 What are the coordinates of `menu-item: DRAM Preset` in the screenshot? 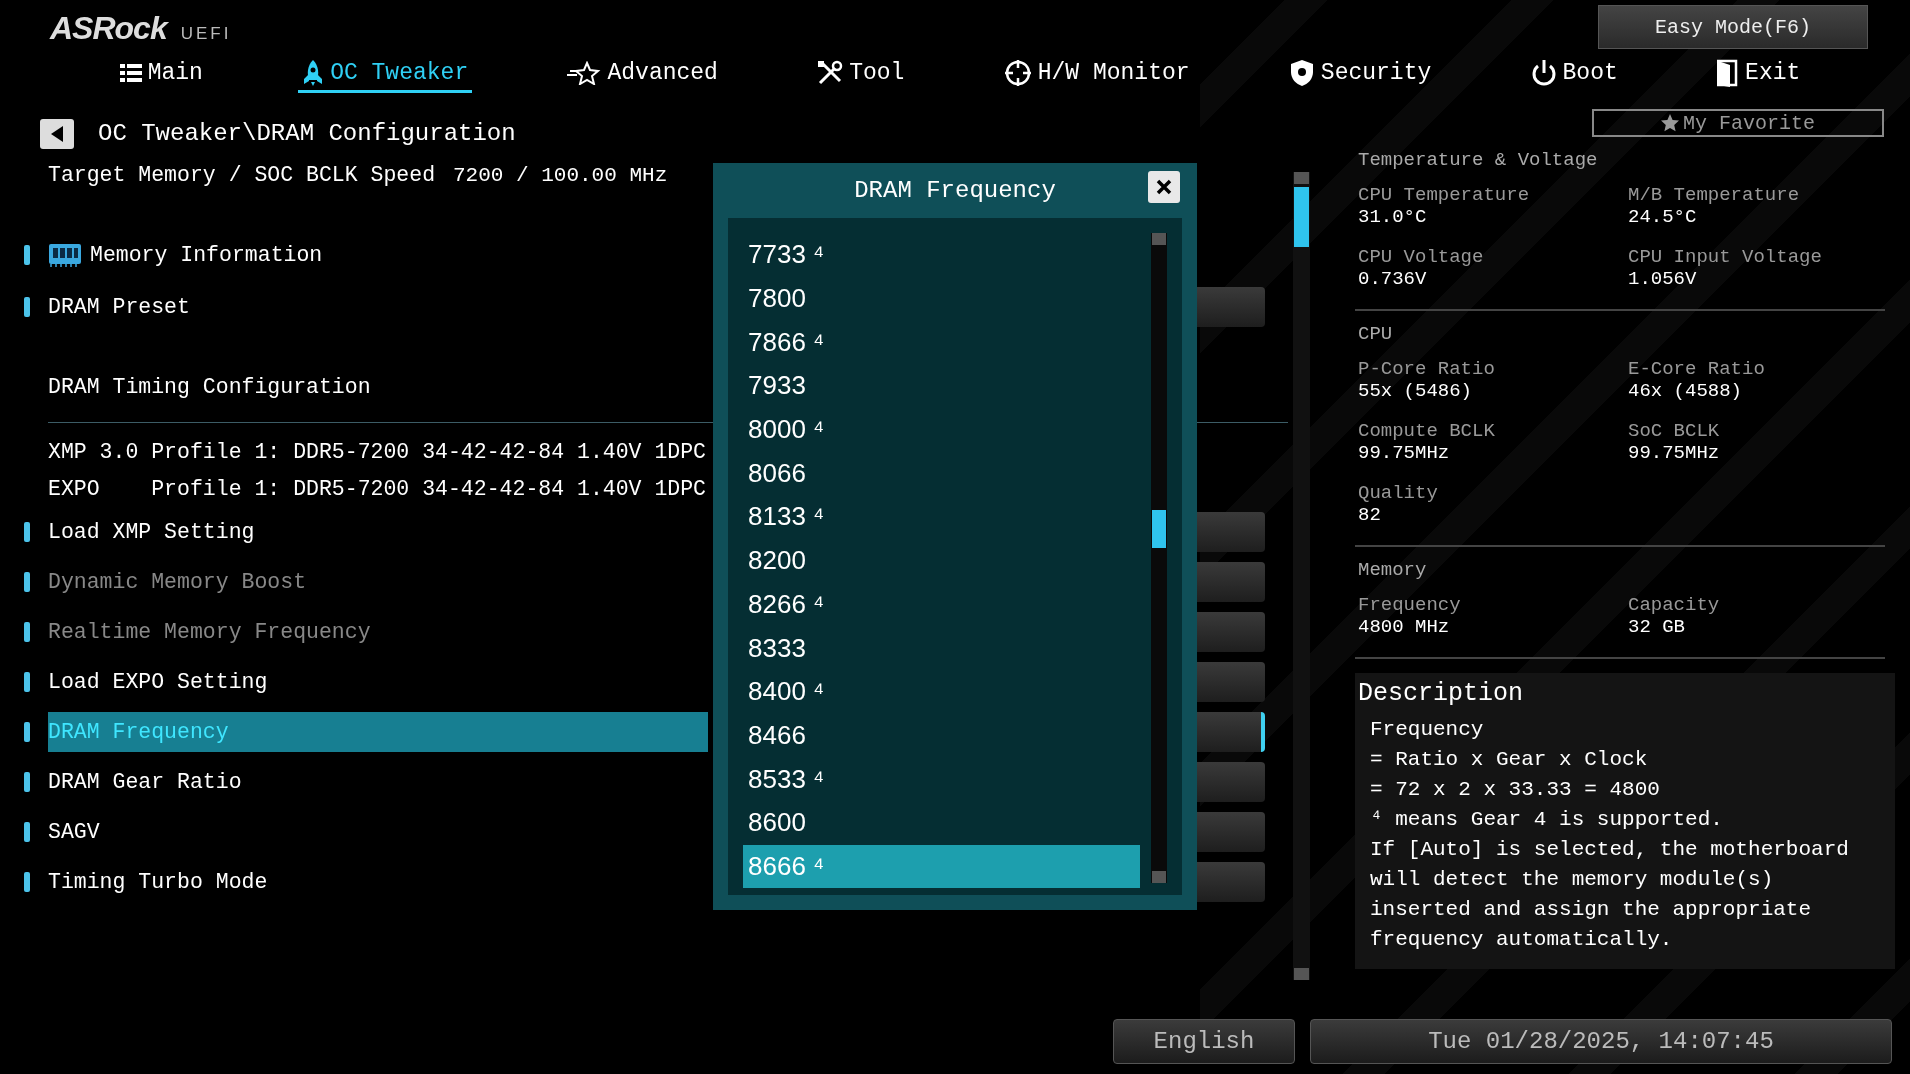 It's located at (378, 307).